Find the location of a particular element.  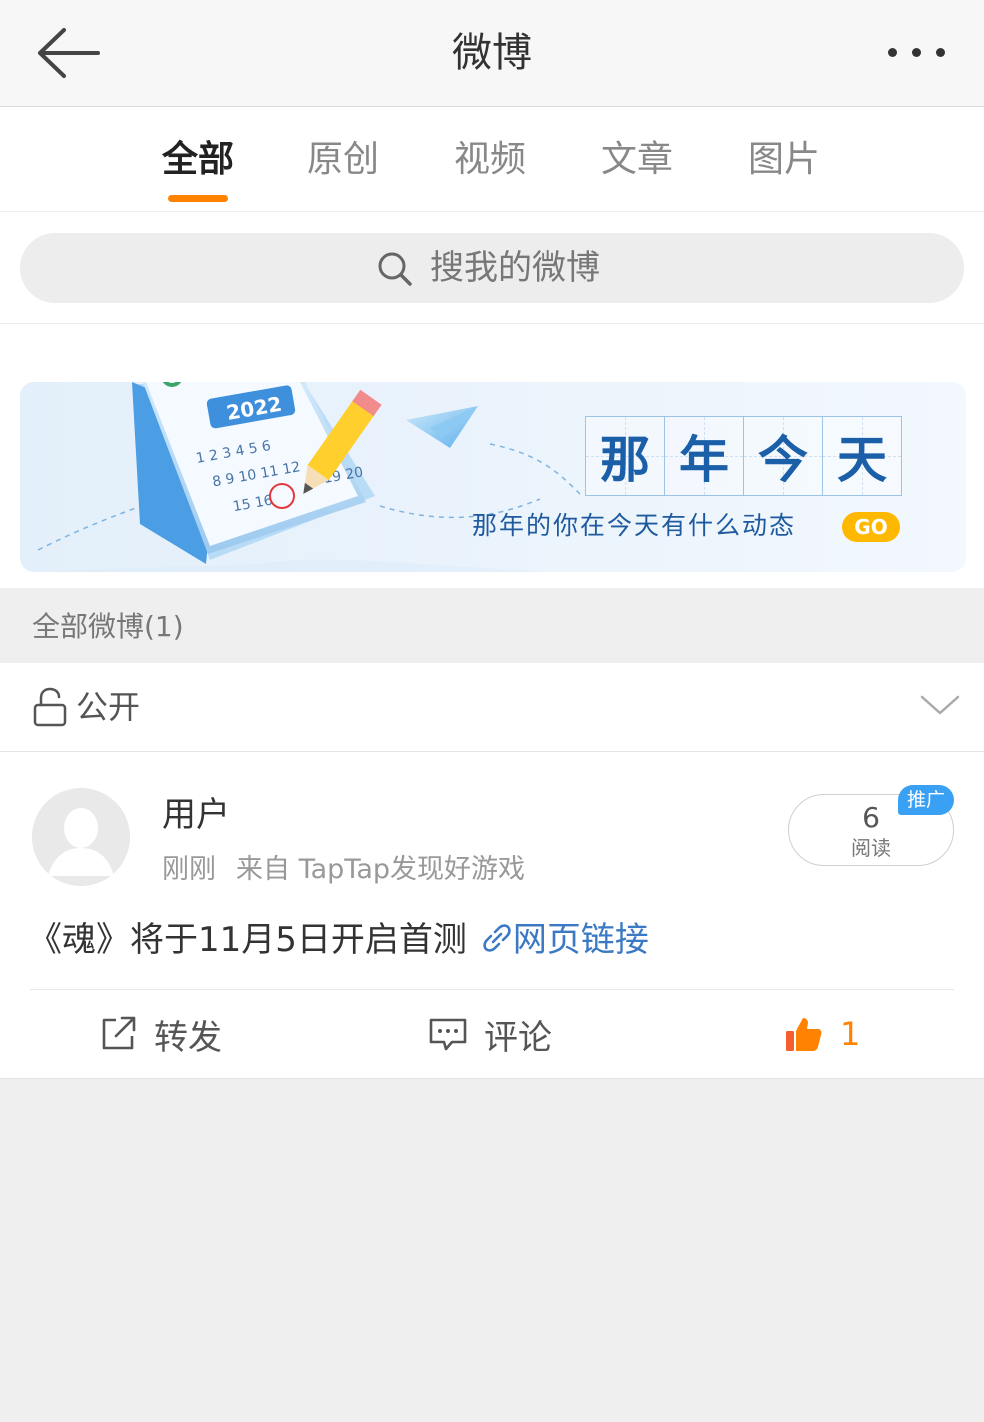

banner-go-button: GO is located at coordinates (871, 527).